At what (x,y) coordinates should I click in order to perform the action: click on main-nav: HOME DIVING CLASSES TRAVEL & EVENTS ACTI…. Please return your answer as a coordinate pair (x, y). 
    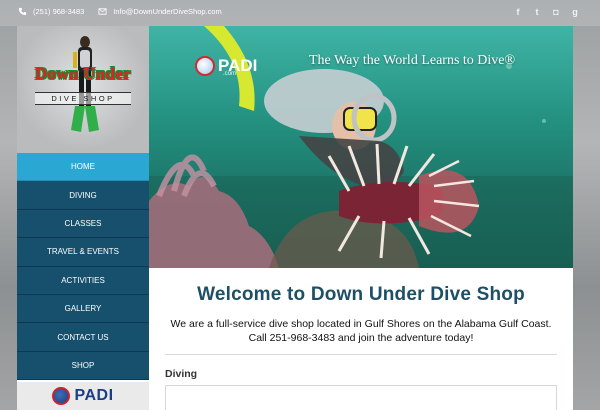
    Looking at the image, I should click on (83, 267).